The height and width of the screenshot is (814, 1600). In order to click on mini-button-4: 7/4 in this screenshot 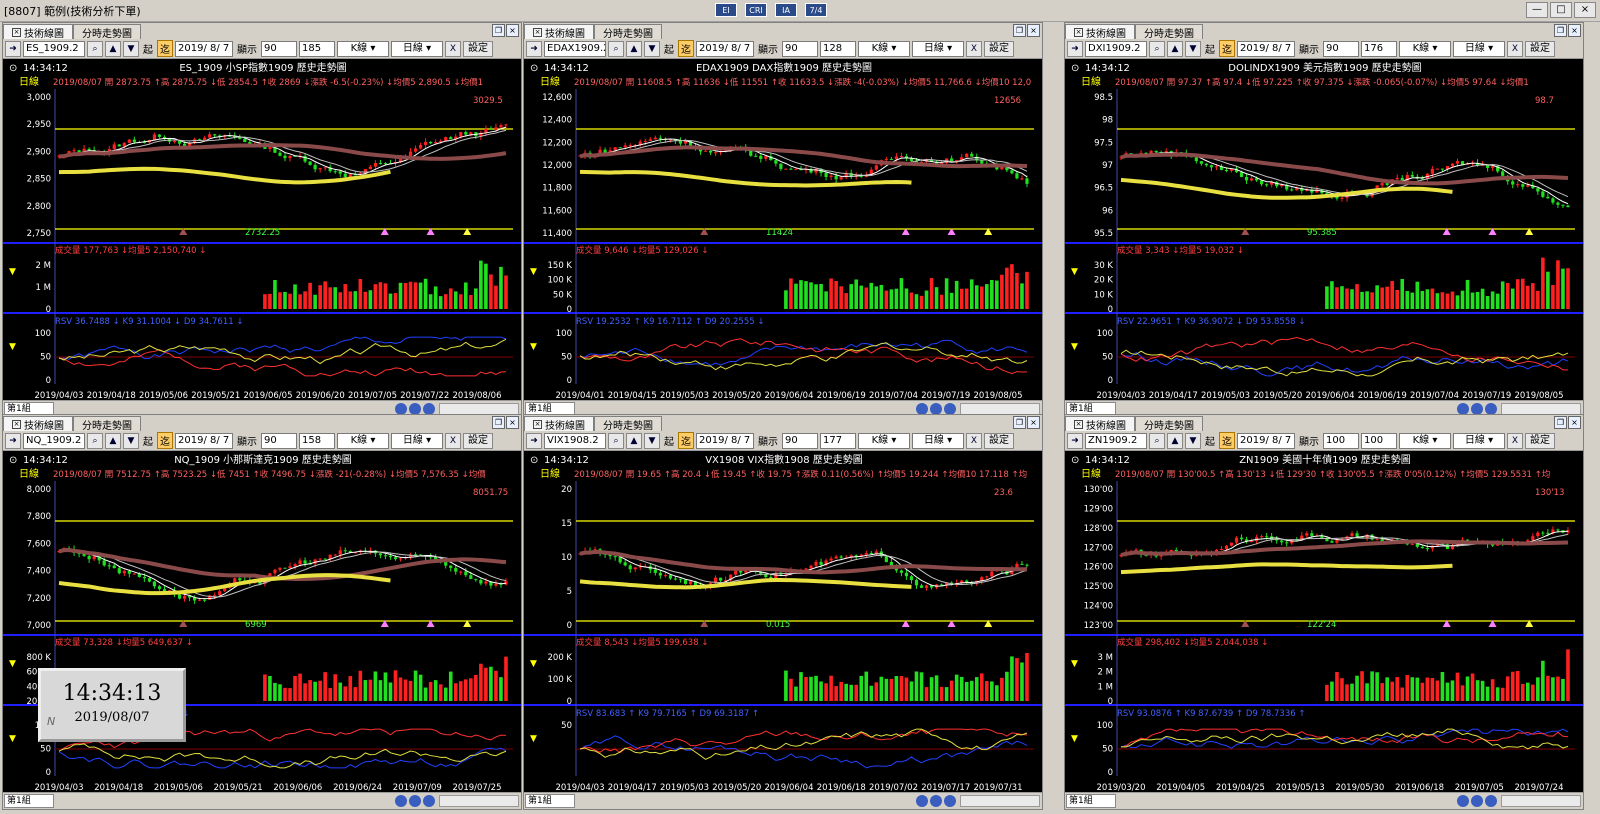, I will do `click(816, 10)`.